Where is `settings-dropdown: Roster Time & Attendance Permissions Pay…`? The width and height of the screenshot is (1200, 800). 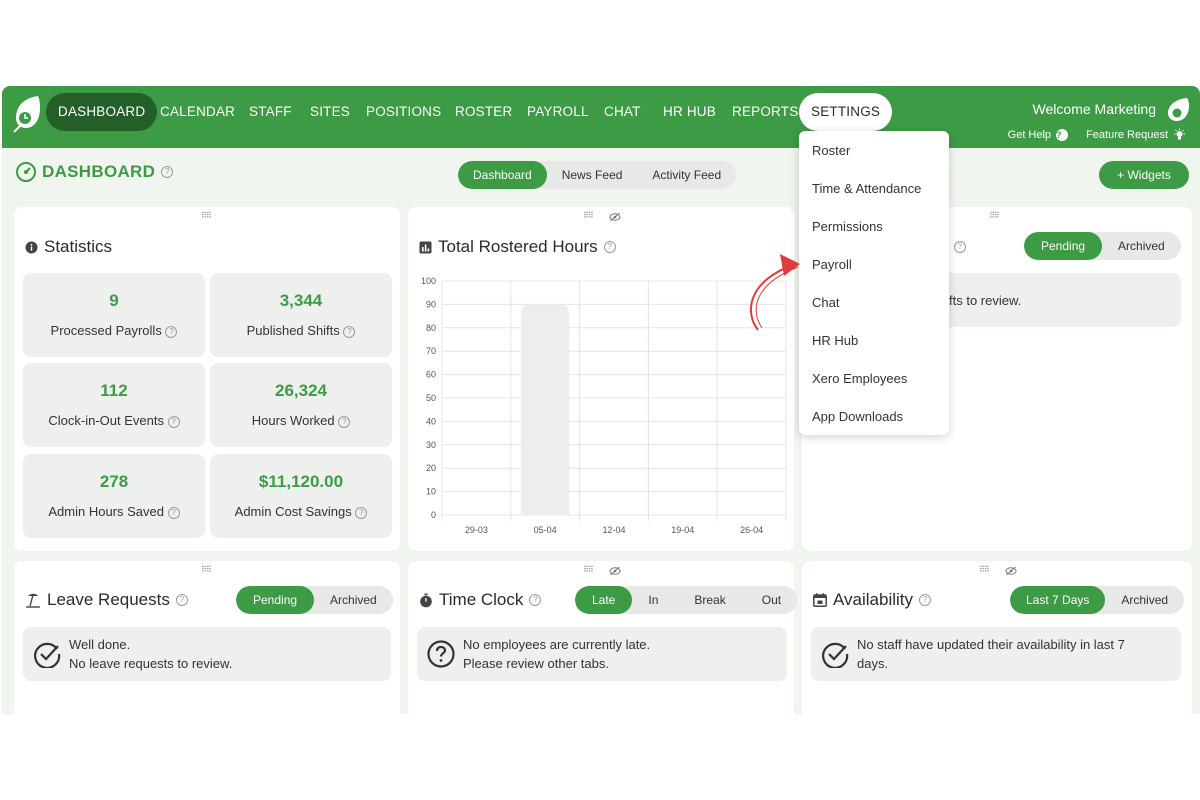
settings-dropdown: Roster Time & Attendance Permissions Pay… is located at coordinates (874, 283).